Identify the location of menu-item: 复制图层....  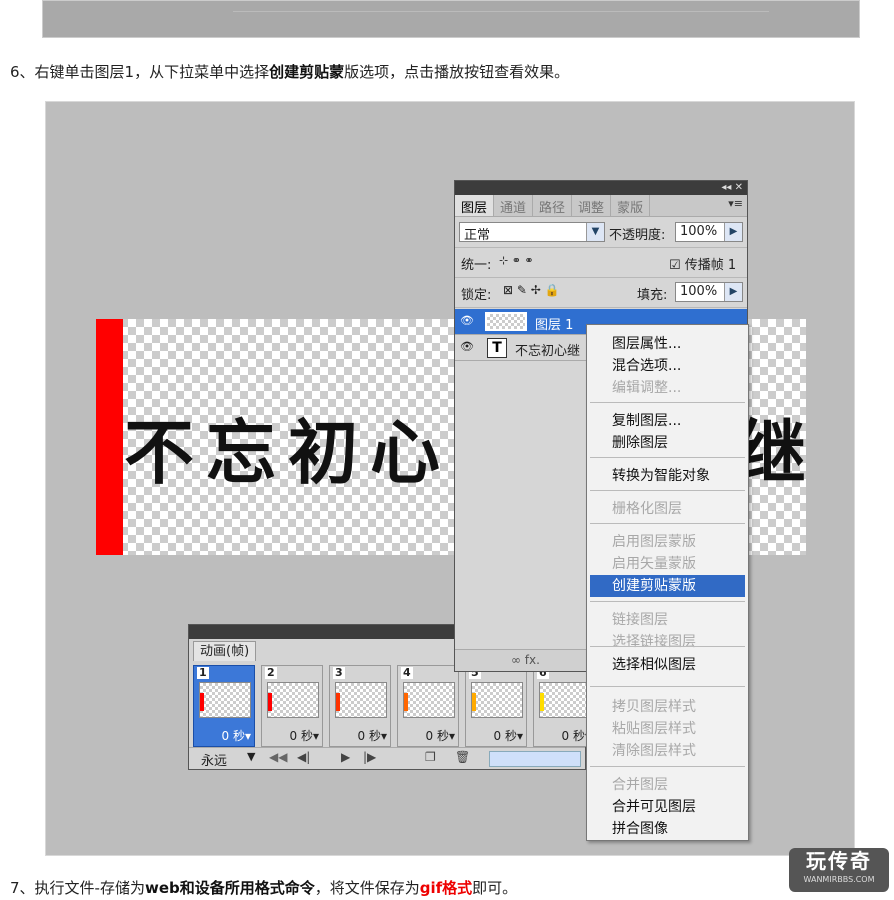
(667, 421).